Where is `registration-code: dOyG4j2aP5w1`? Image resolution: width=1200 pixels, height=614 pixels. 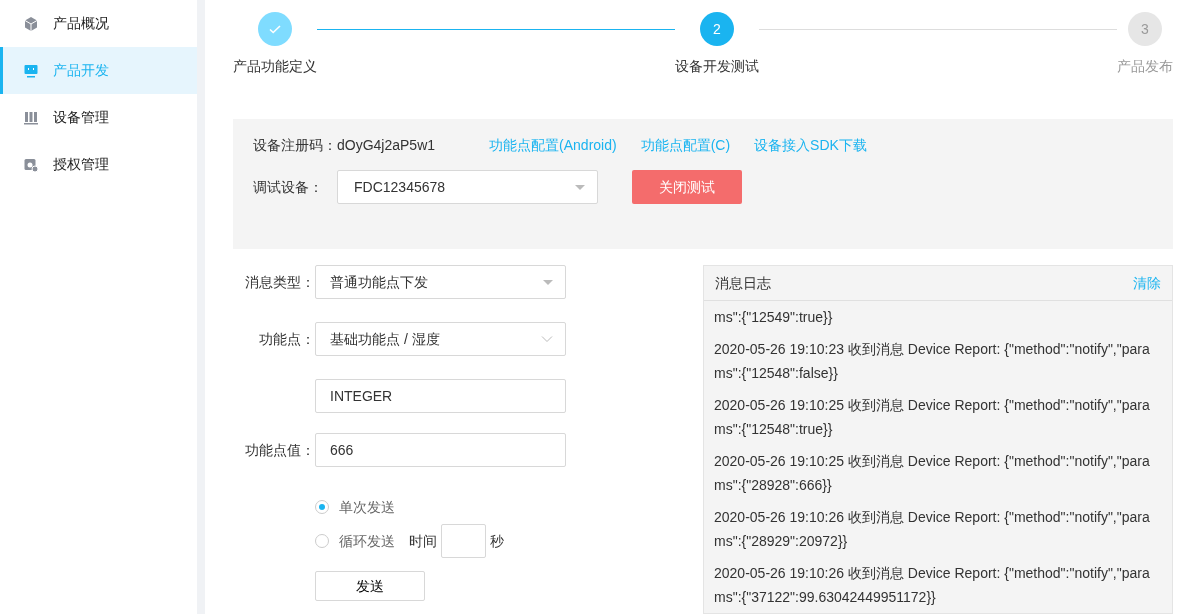 registration-code: dOyG4j2aP5w1 is located at coordinates (386, 145).